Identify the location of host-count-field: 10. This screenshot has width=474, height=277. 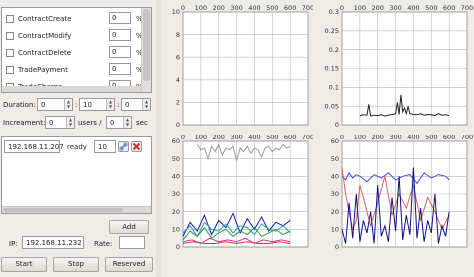
(105, 146).